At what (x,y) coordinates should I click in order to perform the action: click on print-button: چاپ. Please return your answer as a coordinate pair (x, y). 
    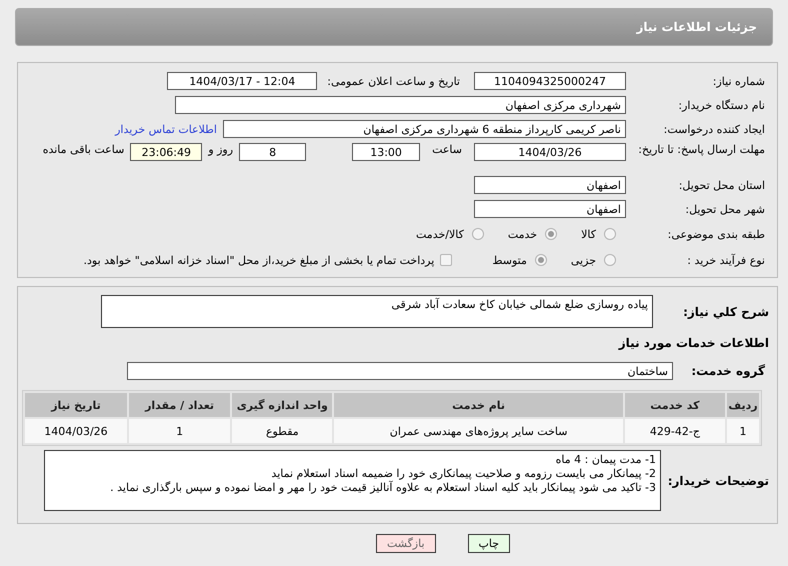
    Looking at the image, I should click on (489, 543).